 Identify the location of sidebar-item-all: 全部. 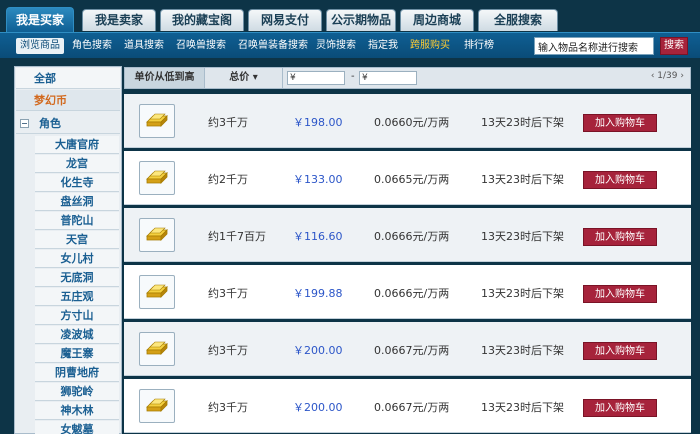
(68, 78).